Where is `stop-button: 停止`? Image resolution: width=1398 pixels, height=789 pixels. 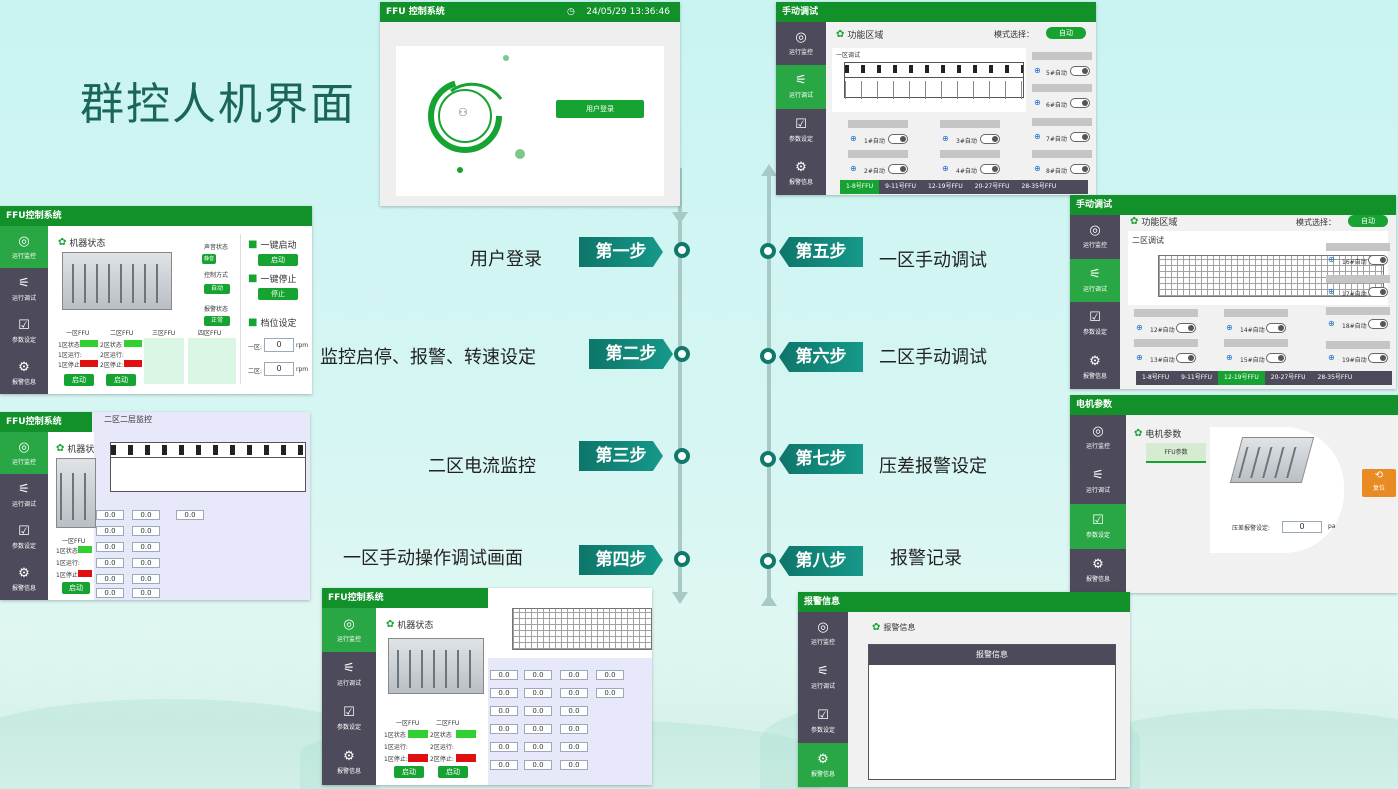 stop-button: 停止 is located at coordinates (278, 294).